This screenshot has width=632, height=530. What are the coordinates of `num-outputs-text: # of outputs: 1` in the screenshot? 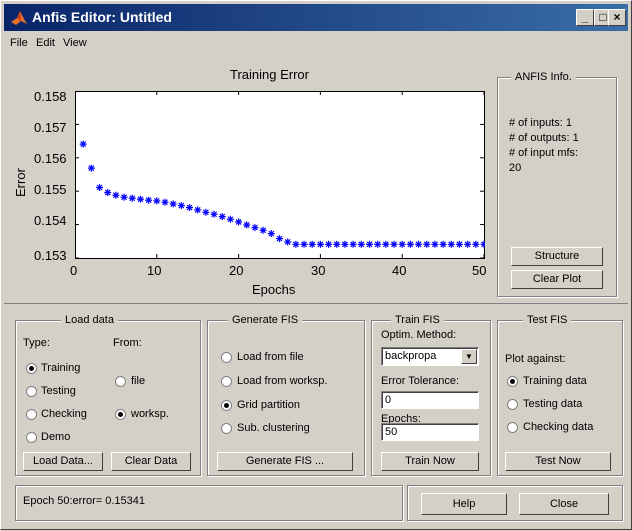 It's located at (544, 138).